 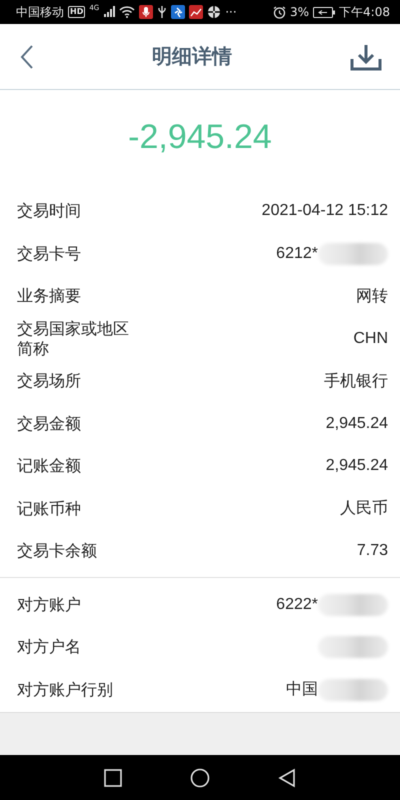 What do you see at coordinates (231, 12) in the screenshot?
I see `more-notifications: ···` at bounding box center [231, 12].